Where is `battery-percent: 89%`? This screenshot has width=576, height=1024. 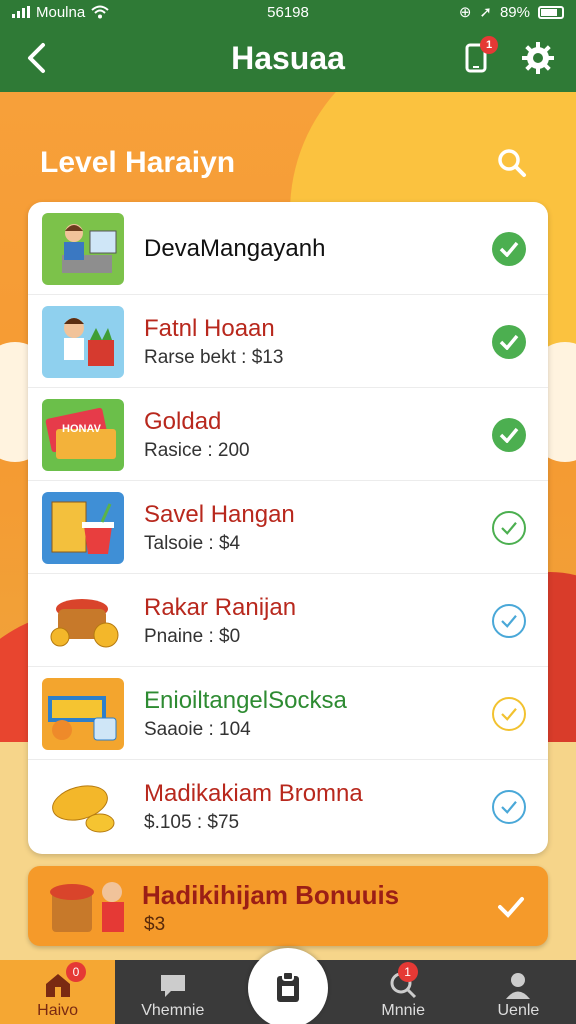 battery-percent: 89% is located at coordinates (514, 12).